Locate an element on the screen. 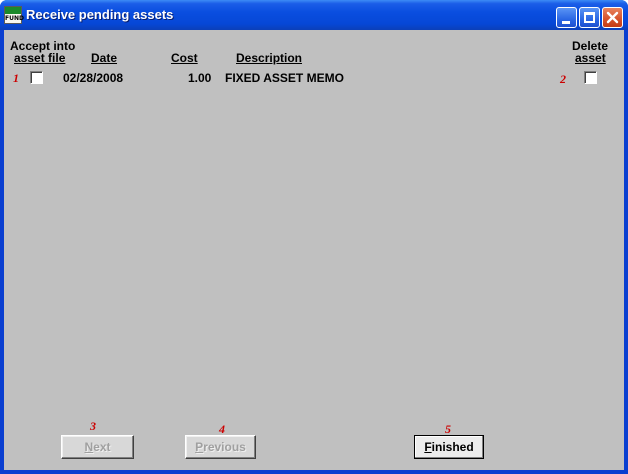 Image resolution: width=628 pixels, height=474 pixels. annotation-1: 1 is located at coordinates (16, 78).